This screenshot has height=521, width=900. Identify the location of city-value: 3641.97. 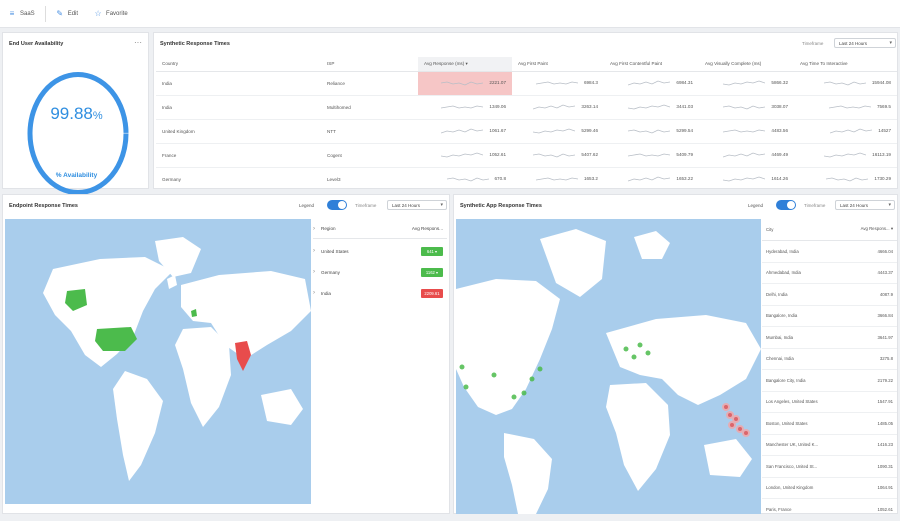
(885, 337).